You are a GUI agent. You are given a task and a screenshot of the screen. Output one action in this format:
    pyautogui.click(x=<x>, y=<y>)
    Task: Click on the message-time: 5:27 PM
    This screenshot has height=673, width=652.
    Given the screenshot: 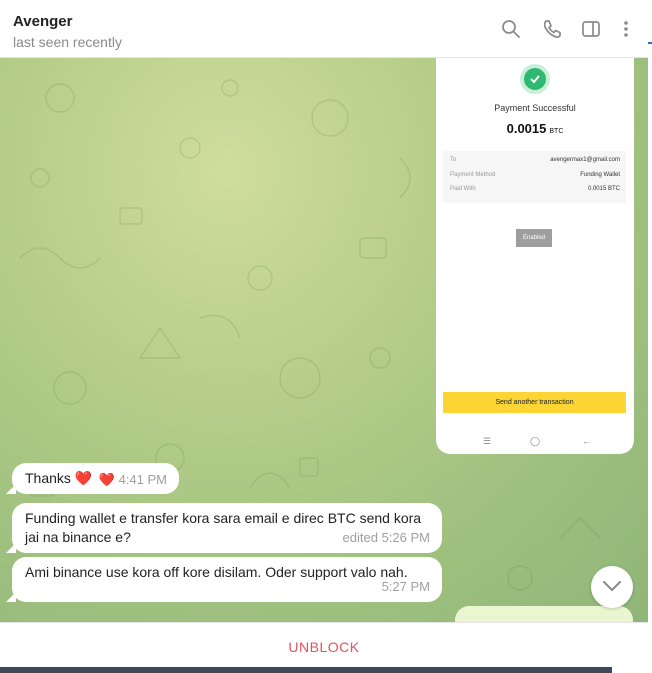 What is the action you would take?
    pyautogui.click(x=405, y=586)
    